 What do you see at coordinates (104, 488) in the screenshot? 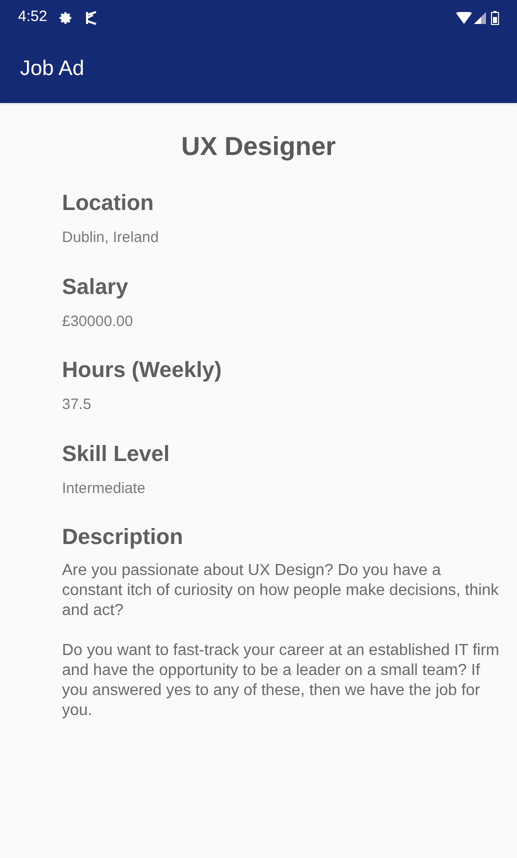
I see `field-value: Intermediate` at bounding box center [104, 488].